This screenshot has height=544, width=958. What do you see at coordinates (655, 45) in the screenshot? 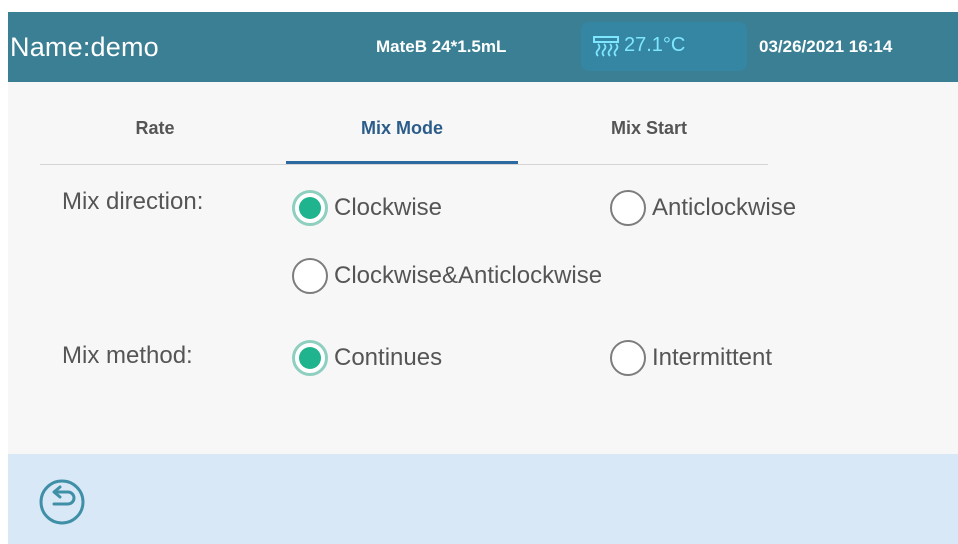
I see `temperature-value: 27.1°C` at bounding box center [655, 45].